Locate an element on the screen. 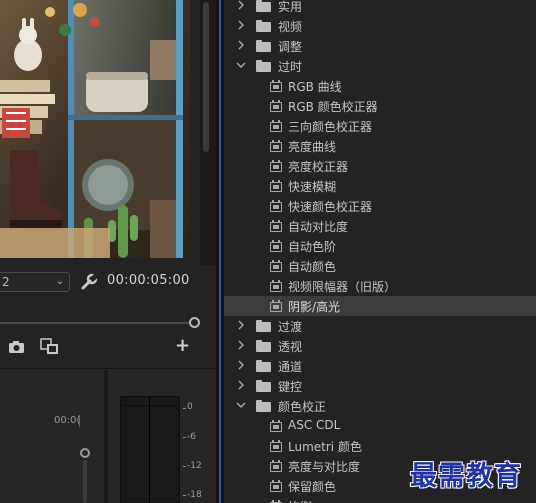  effect-item-label: RGB 颜色校正器 is located at coordinates (333, 107).